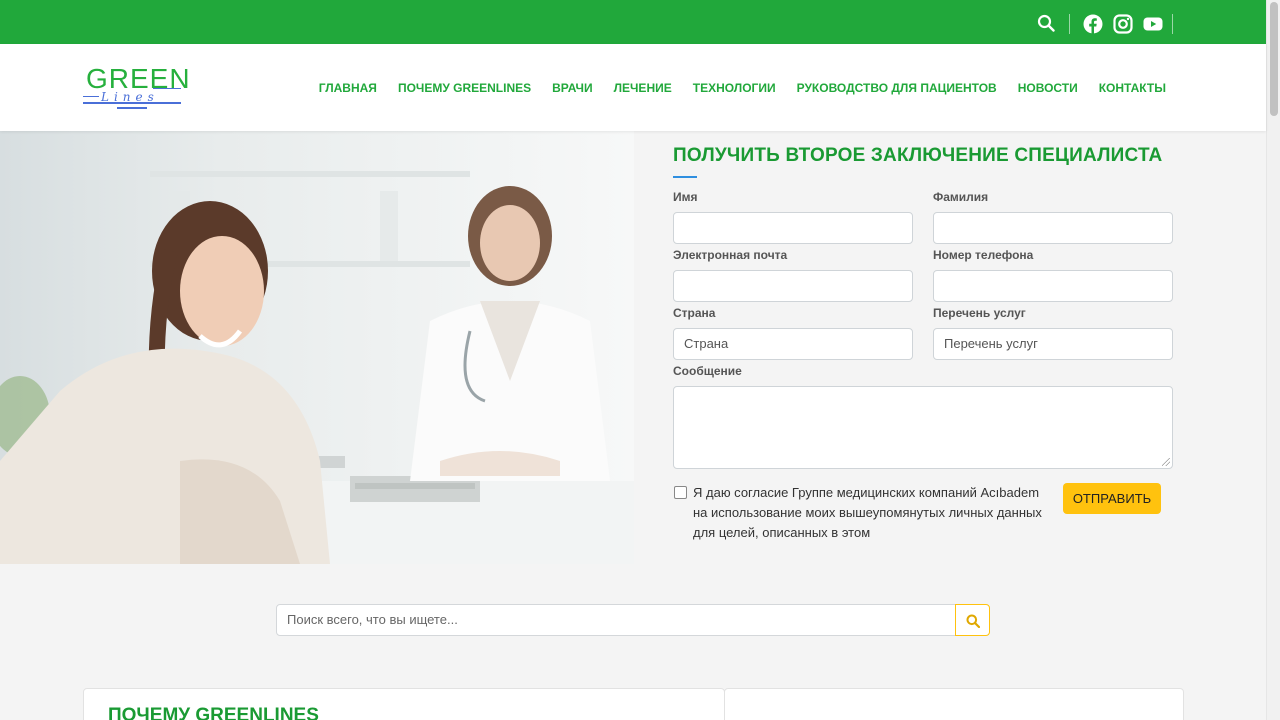 Image resolution: width=1280 pixels, height=720 pixels. Describe the element at coordinates (1166, 462) in the screenshot. I see `resize-handle-icon` at that location.